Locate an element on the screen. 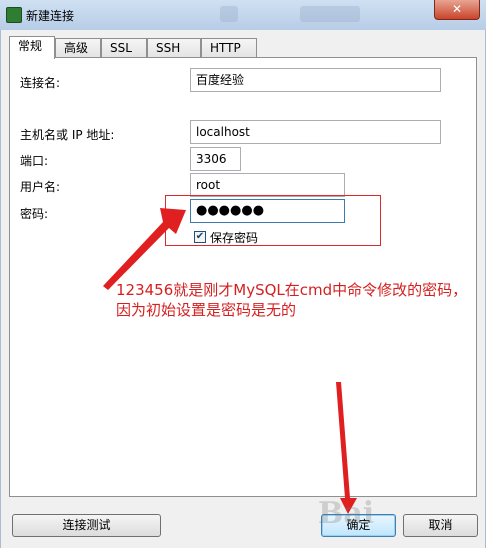 Image resolution: width=486 pixels, height=548 pixels. cancel-button: 取消 is located at coordinates (440, 525).